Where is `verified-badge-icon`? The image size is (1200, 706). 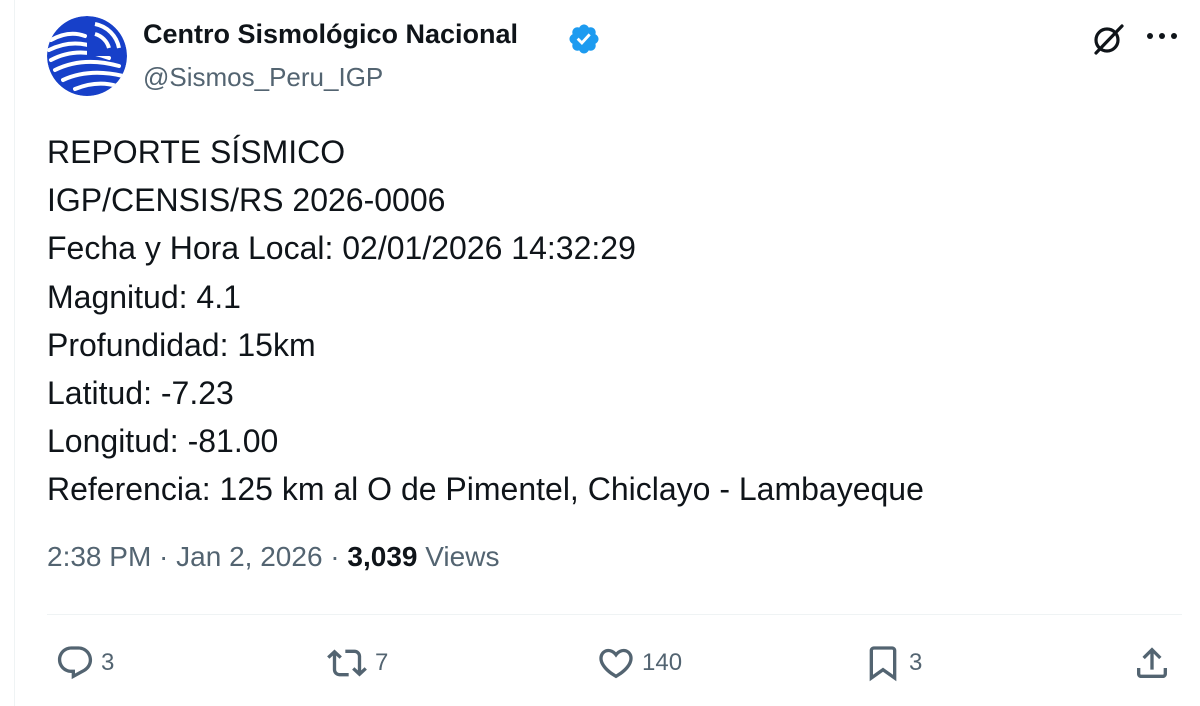 verified-badge-icon is located at coordinates (584, 39).